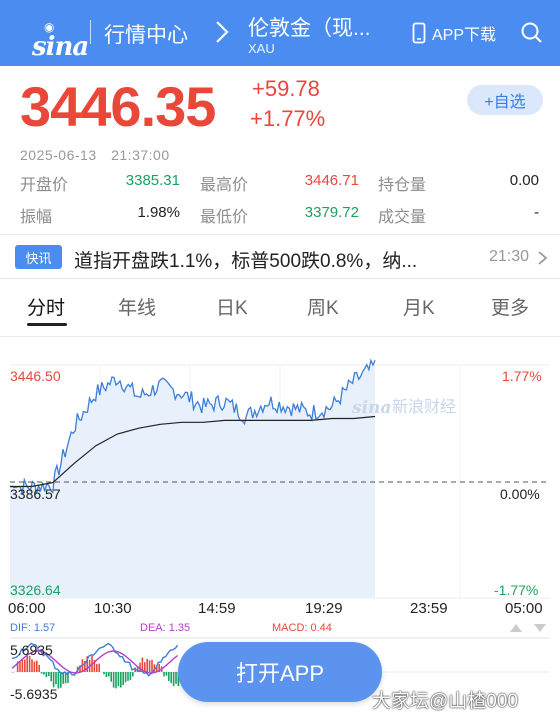  I want to click on macd-axis-top: 5.6935, so click(31, 650).